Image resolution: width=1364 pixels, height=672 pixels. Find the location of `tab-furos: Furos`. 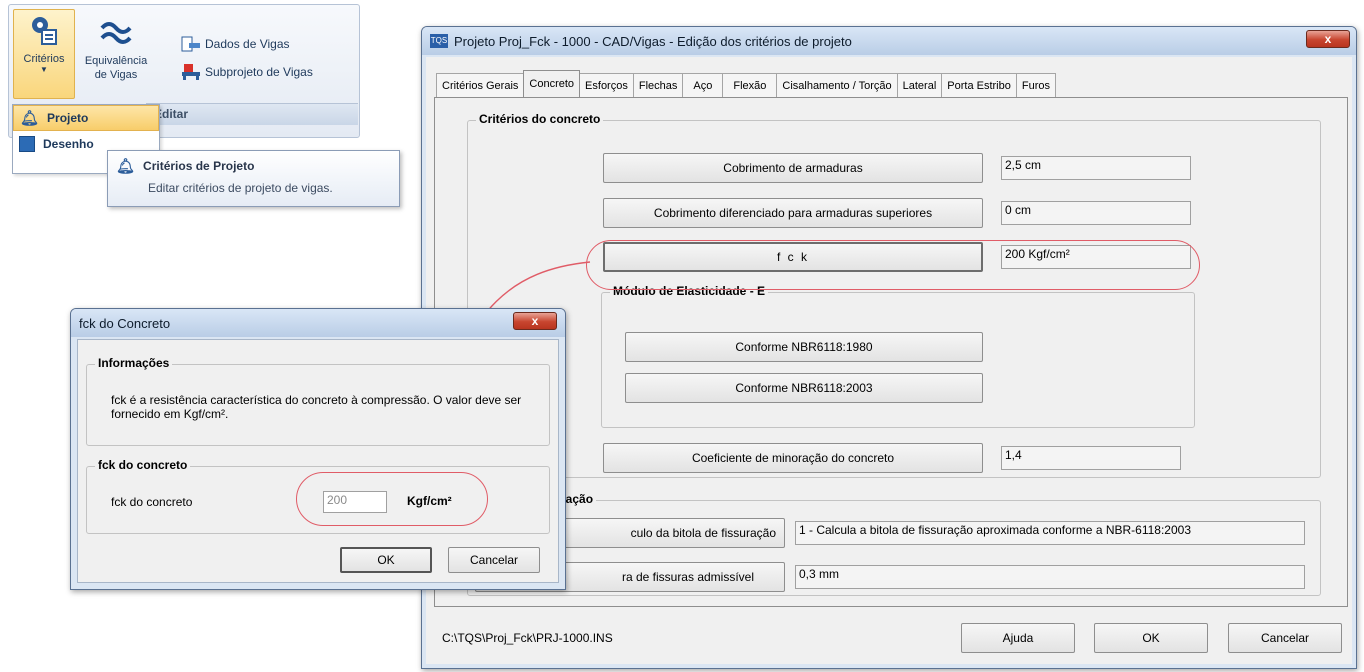

tab-furos: Furos is located at coordinates (1035, 85).